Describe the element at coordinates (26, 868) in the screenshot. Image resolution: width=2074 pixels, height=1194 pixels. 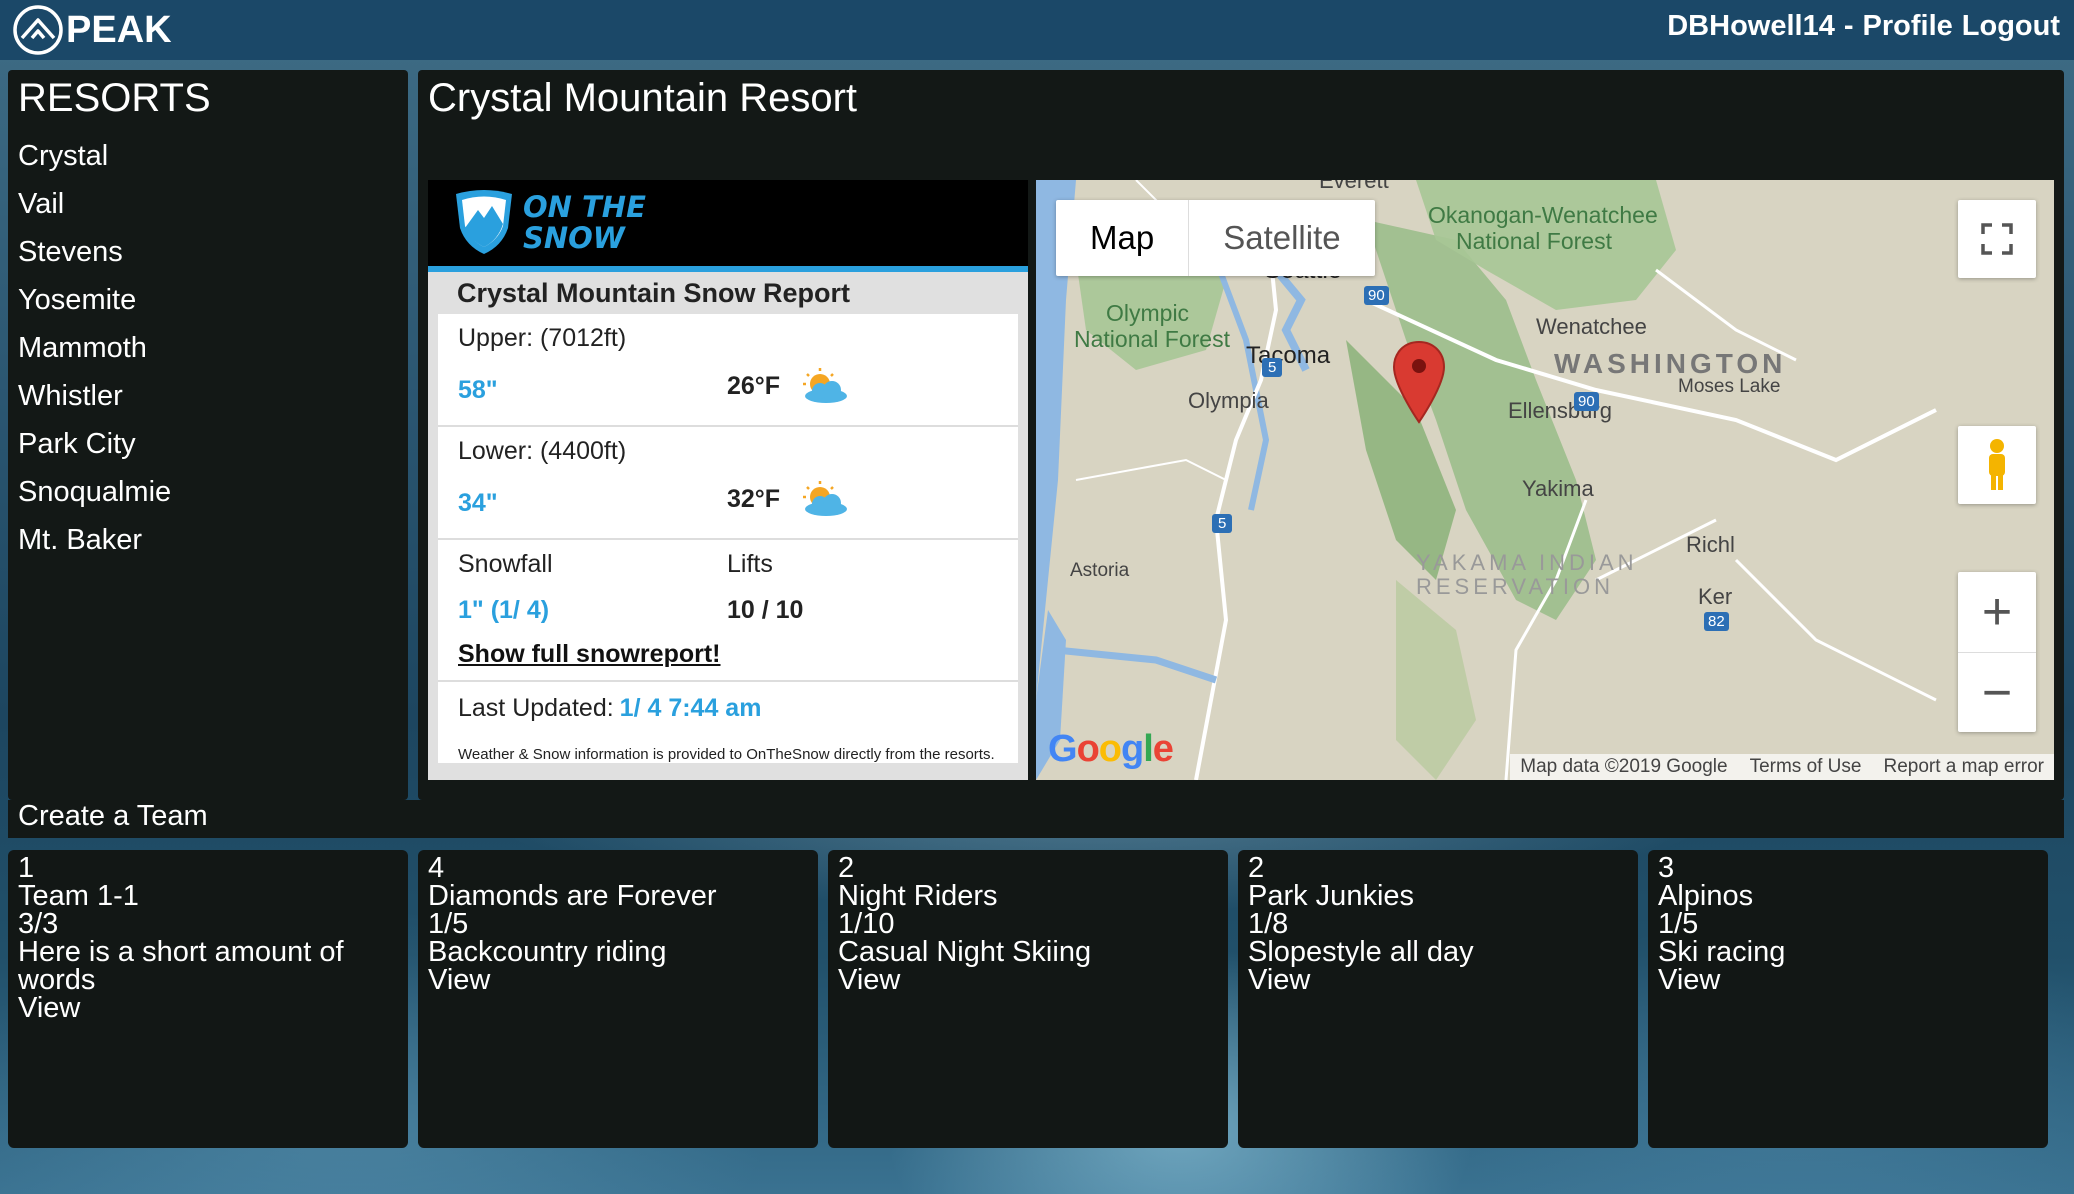
I see `team-count: 1` at that location.